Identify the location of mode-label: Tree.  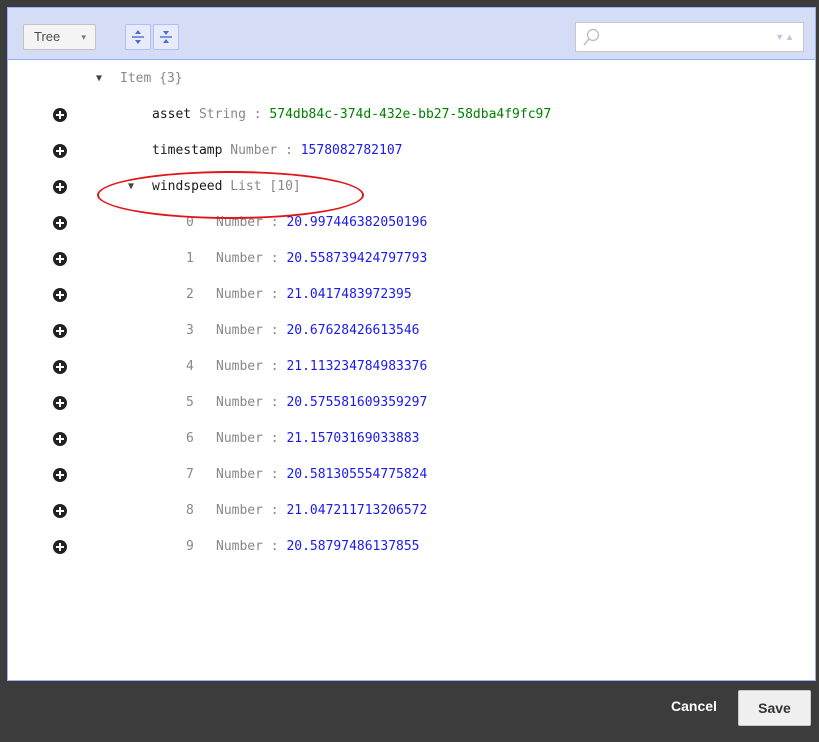
(47, 36).